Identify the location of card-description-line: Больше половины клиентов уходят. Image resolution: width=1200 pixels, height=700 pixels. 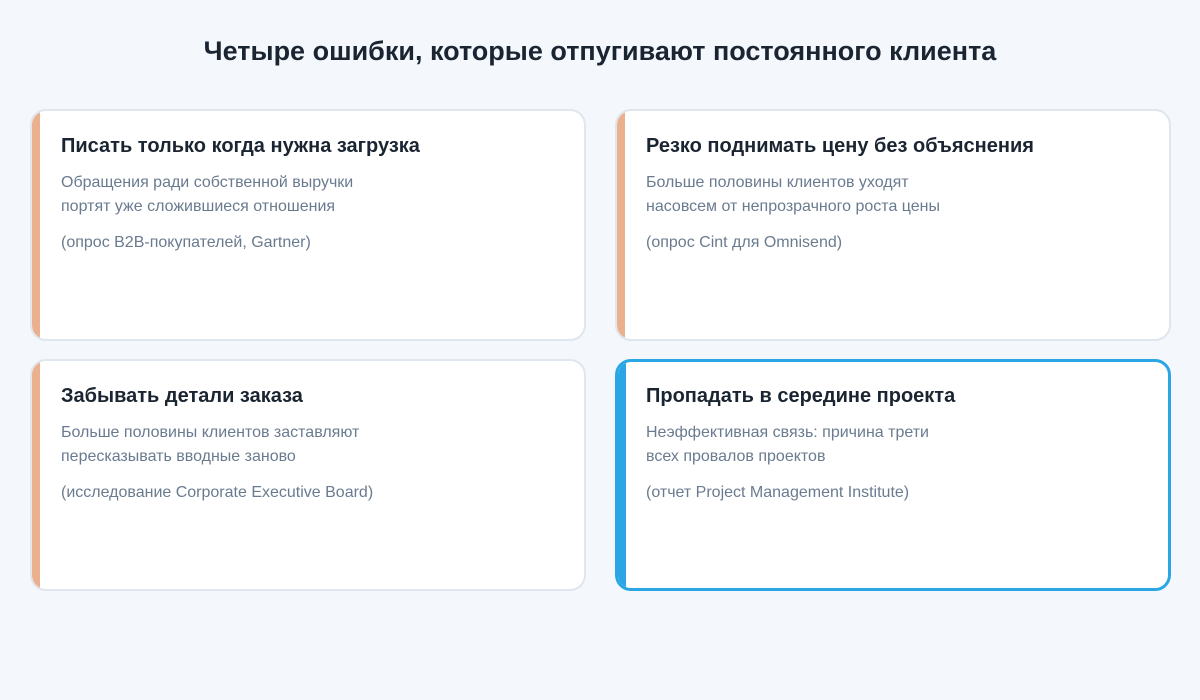
(777, 182).